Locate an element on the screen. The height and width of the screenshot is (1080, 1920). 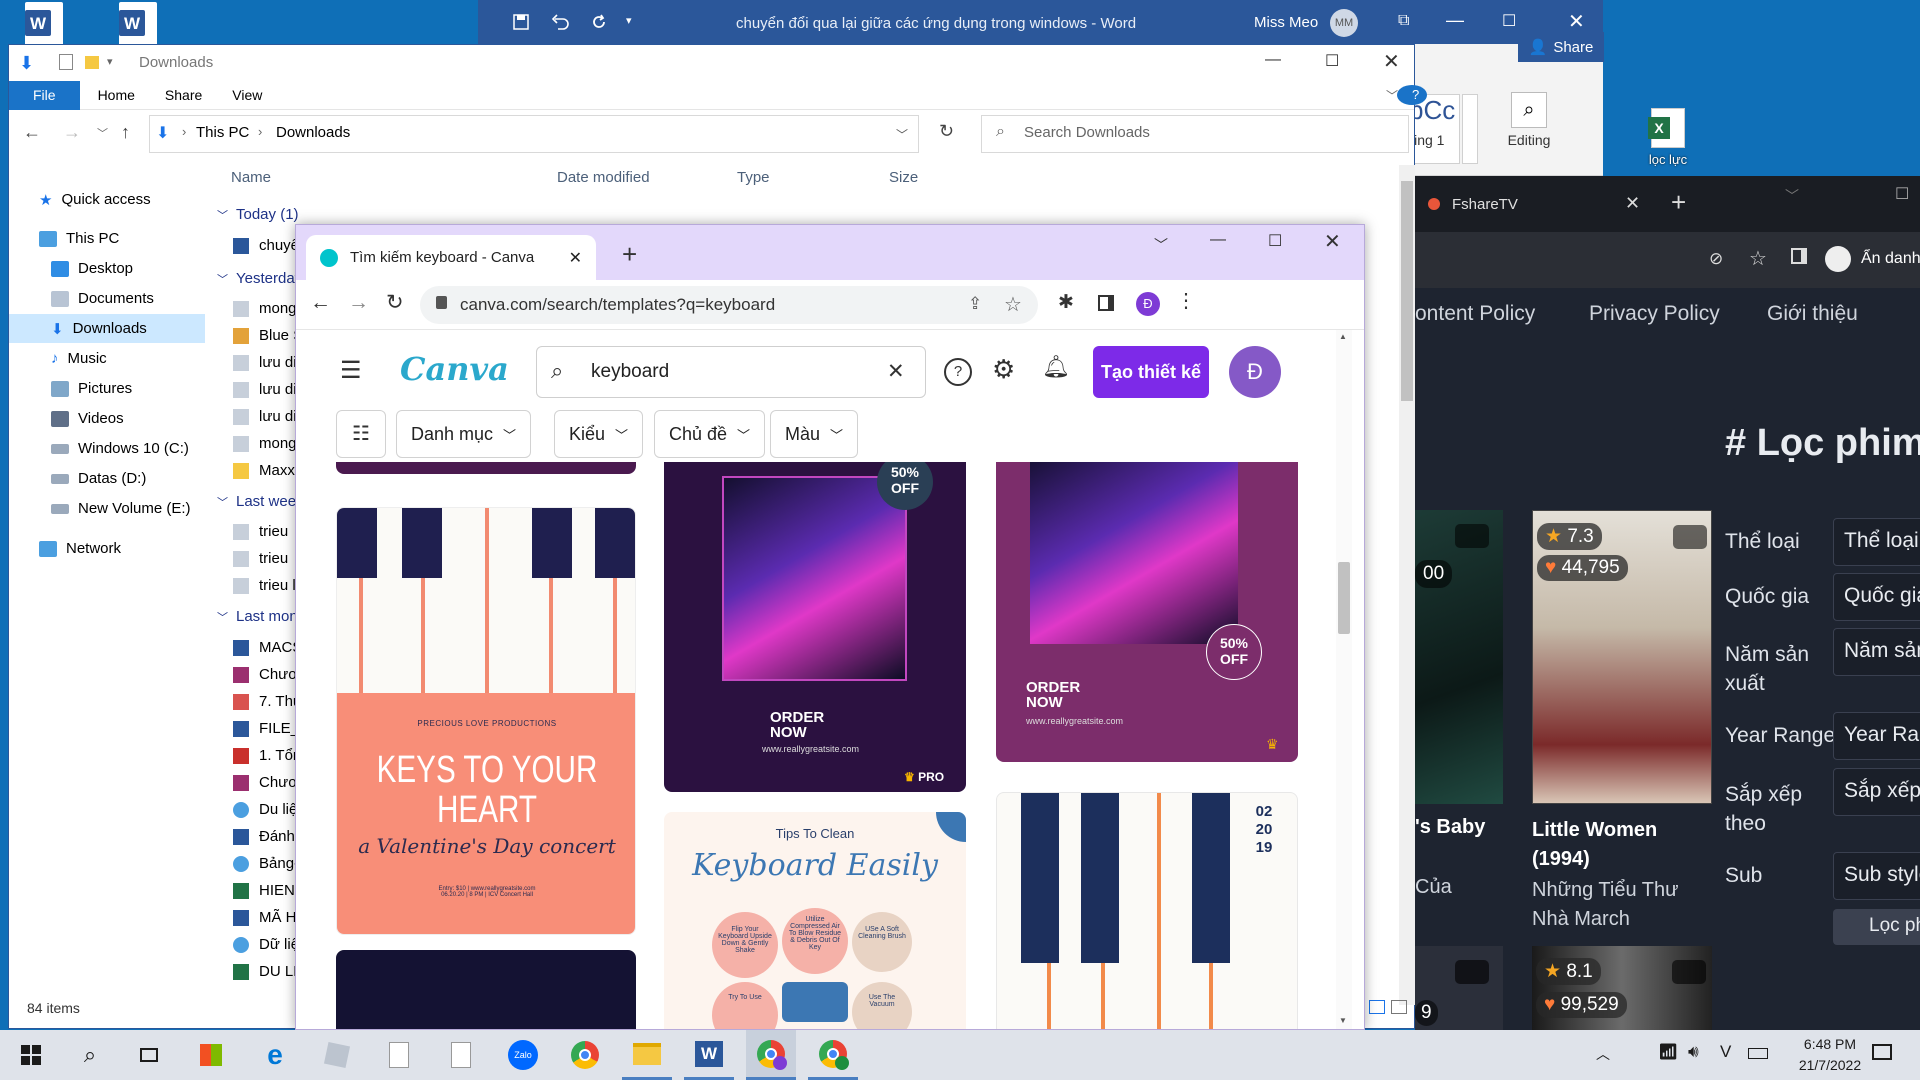
notification-center-icon is located at coordinates (1882, 1052).